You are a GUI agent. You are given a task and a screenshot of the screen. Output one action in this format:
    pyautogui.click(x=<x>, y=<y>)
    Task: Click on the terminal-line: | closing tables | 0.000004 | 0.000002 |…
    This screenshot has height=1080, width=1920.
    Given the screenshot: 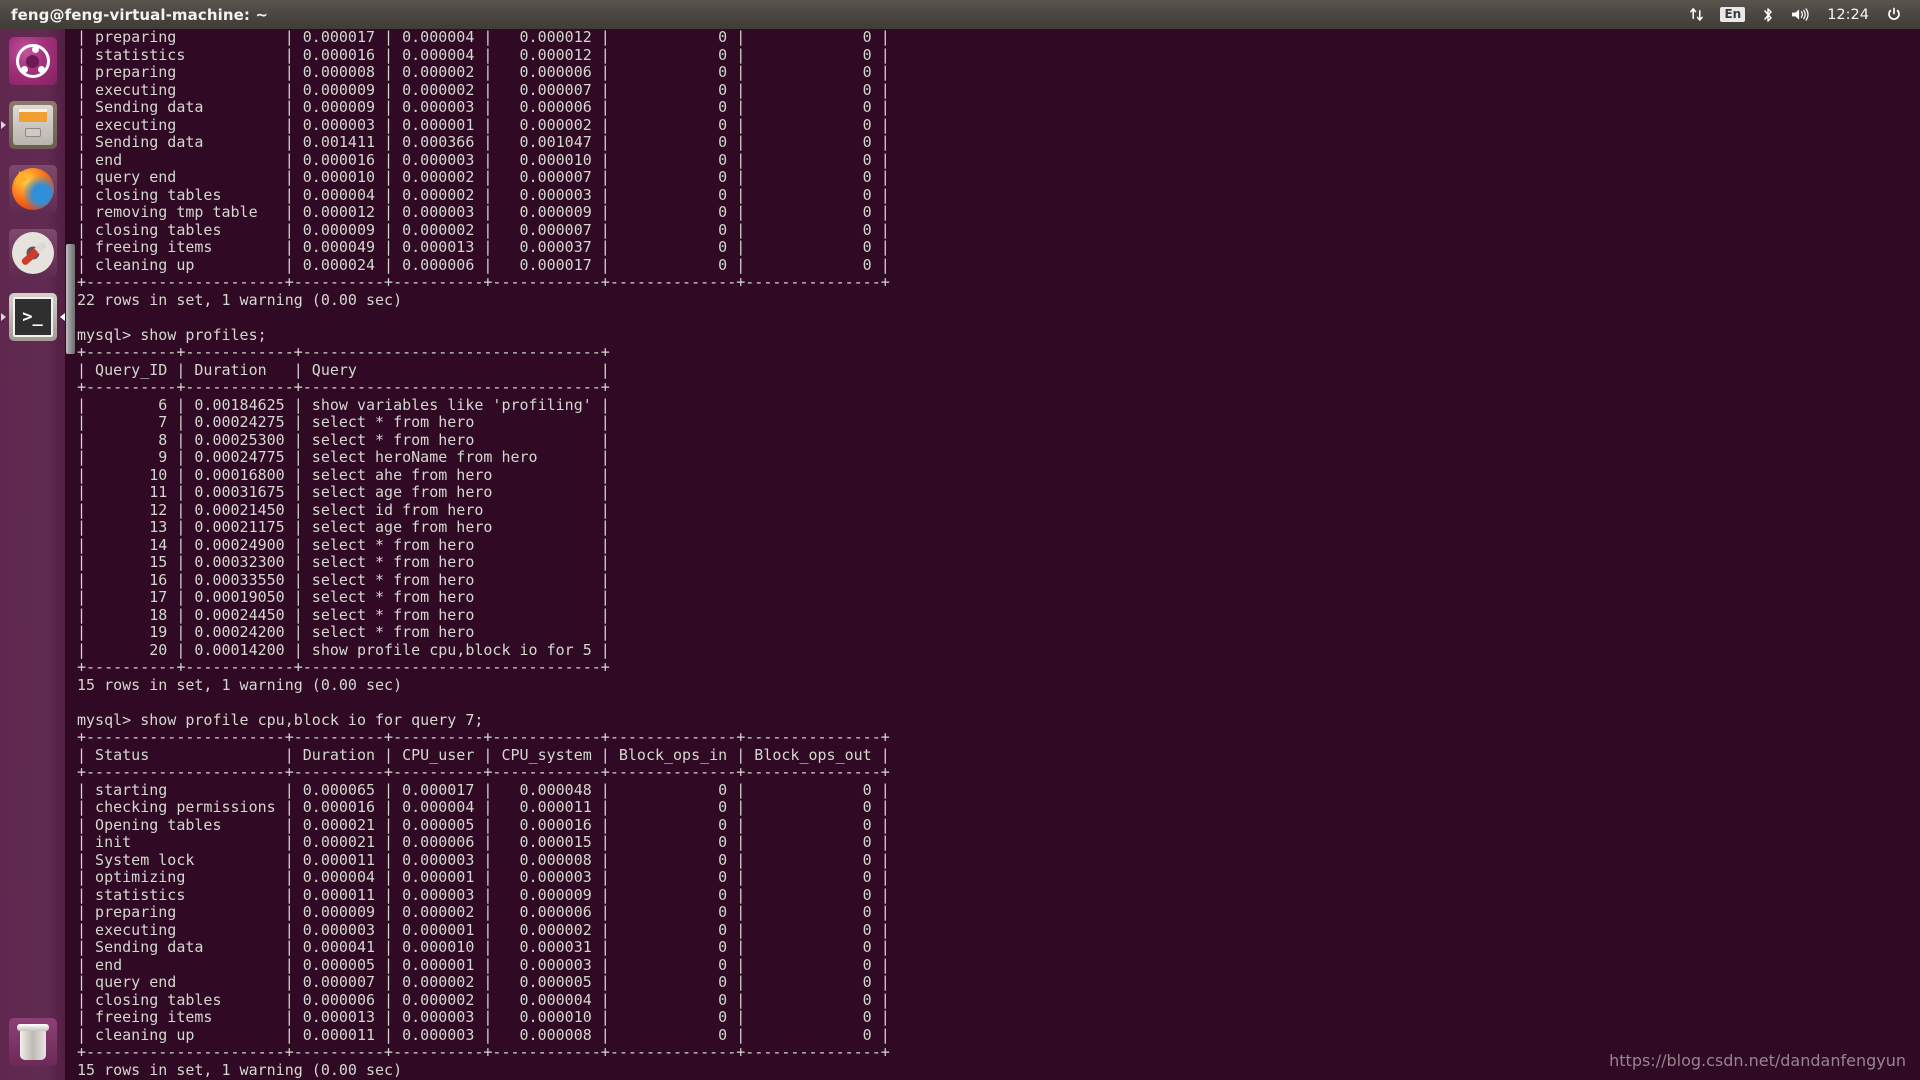 What is the action you would take?
    pyautogui.click(x=483, y=194)
    